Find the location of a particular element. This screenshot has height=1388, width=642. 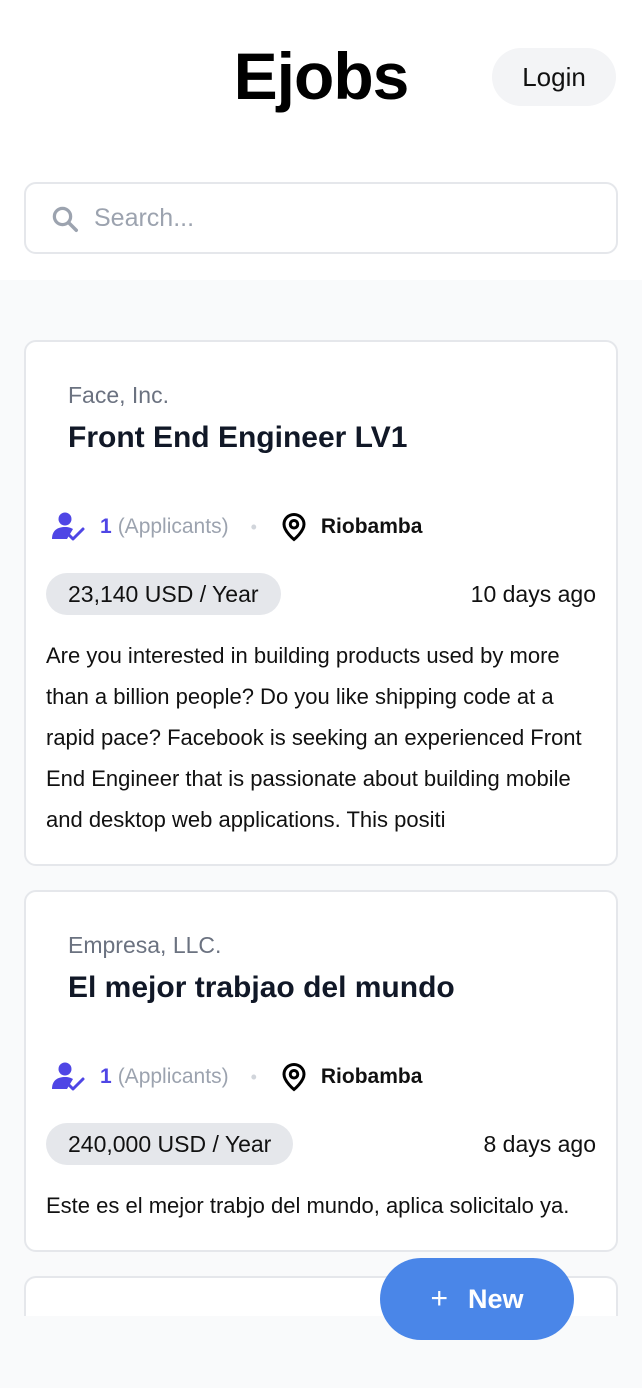

search-icon is located at coordinates (65, 219).